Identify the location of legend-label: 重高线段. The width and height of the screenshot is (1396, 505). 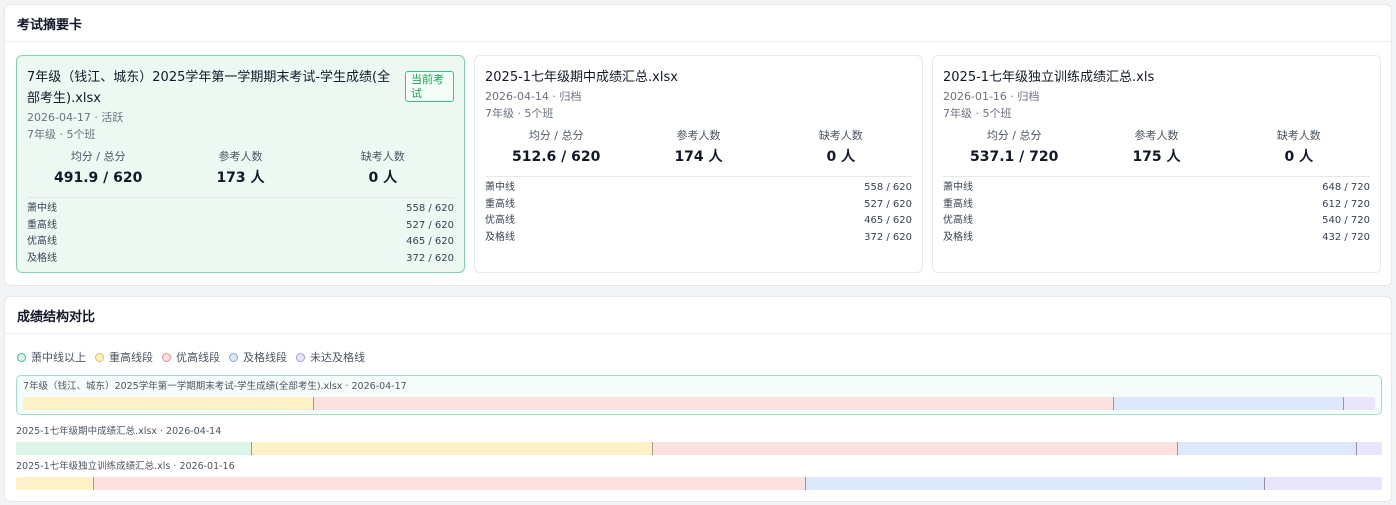
(131, 357).